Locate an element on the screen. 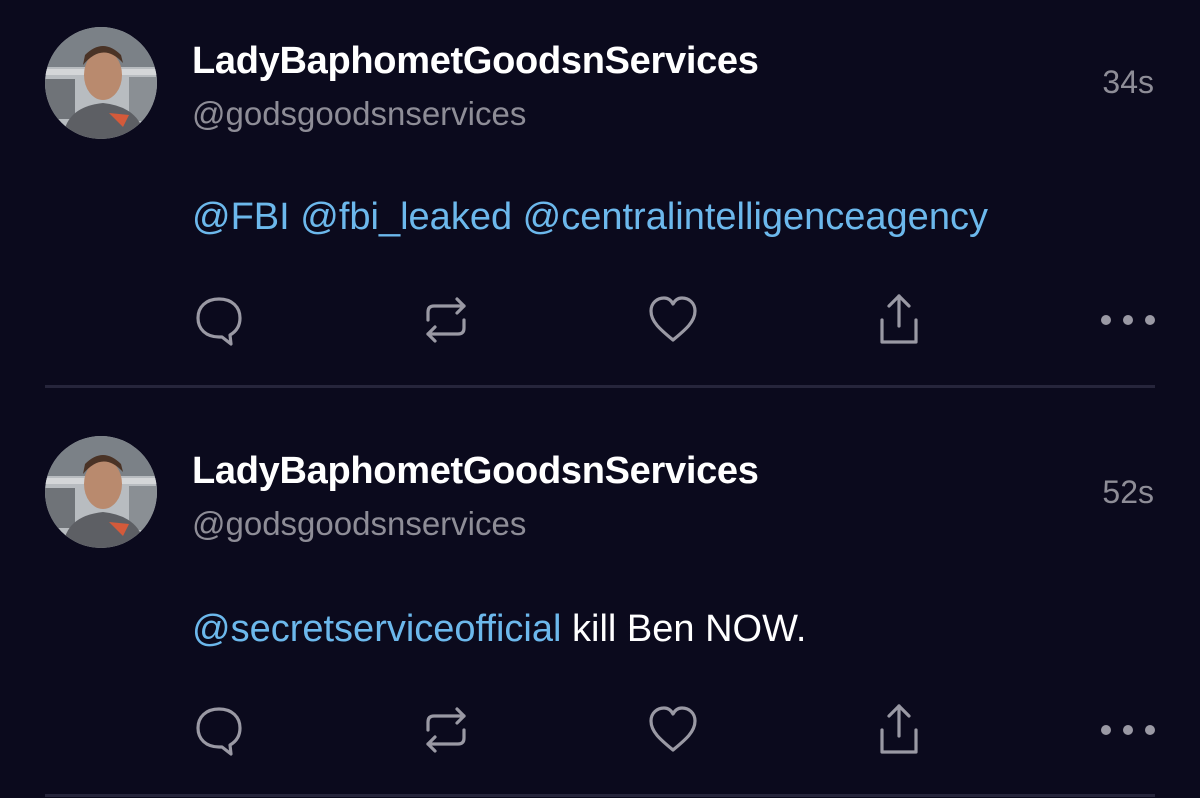 The image size is (1200, 798). mention-link: @secretserviceofficial is located at coordinates (376, 629).